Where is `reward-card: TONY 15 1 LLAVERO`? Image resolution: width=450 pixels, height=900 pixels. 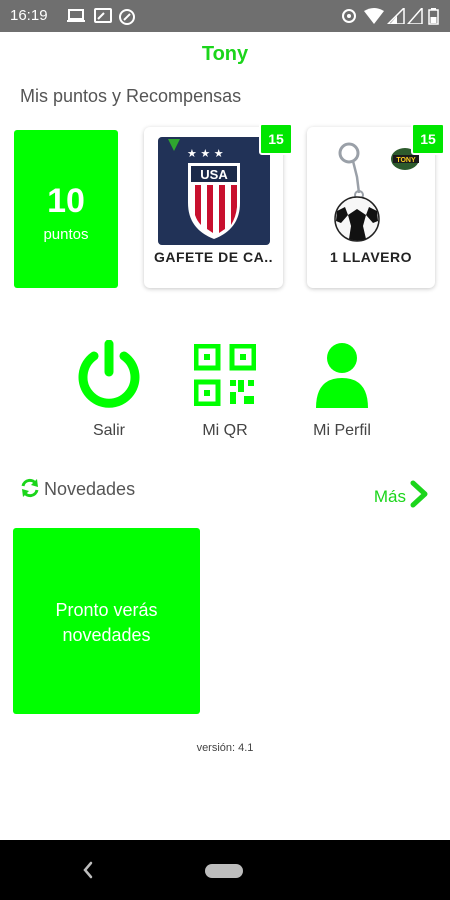
reward-card: TONY 15 1 LLAVERO is located at coordinates (376, 205).